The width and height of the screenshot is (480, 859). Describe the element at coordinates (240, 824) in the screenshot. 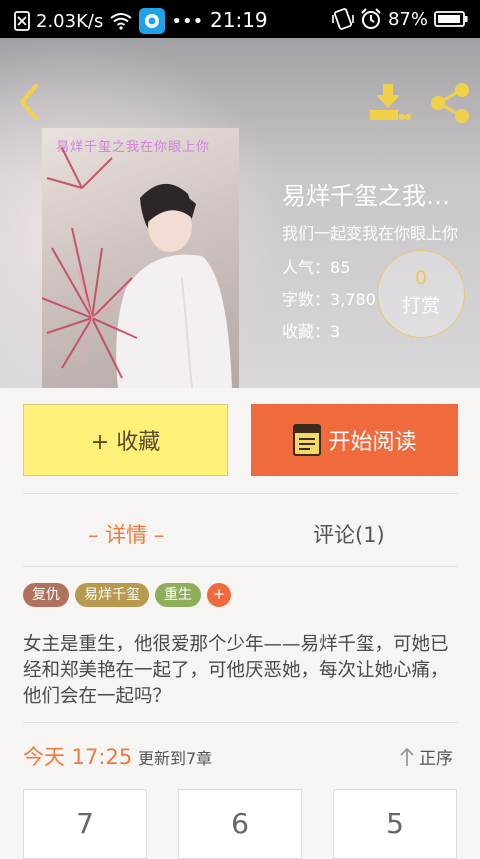

I see `chapter-item: 6` at that location.